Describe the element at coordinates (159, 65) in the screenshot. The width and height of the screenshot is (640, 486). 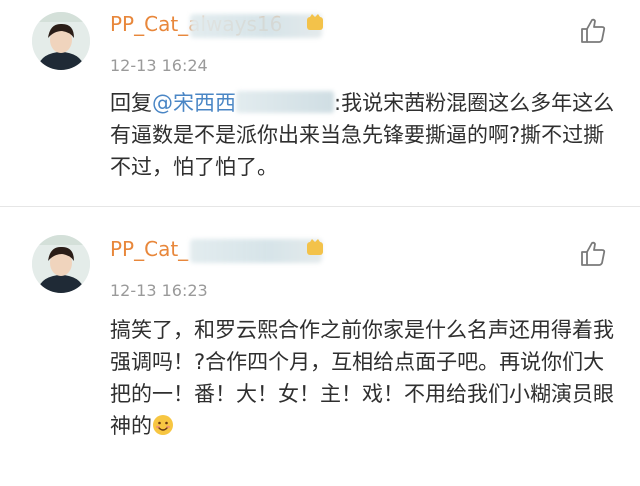
I see `timestamp: 12-13 16:24` at that location.